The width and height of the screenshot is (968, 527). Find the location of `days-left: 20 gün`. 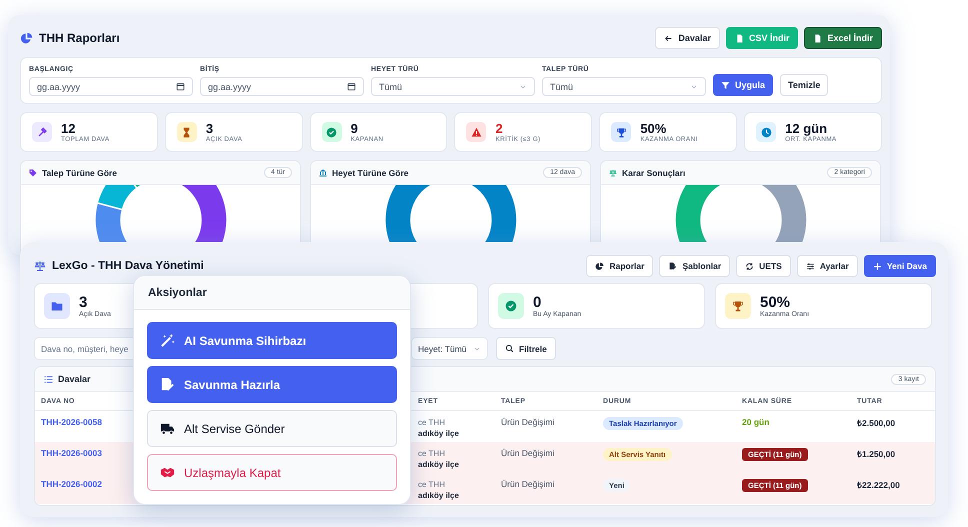

days-left: 20 gün is located at coordinates (756, 422).